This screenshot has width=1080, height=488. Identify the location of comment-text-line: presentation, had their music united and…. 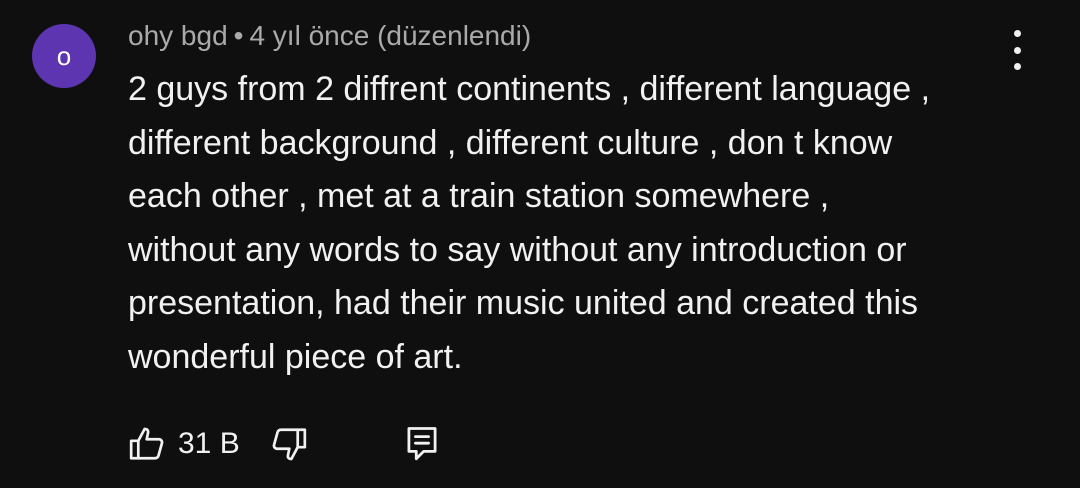
(523, 303).